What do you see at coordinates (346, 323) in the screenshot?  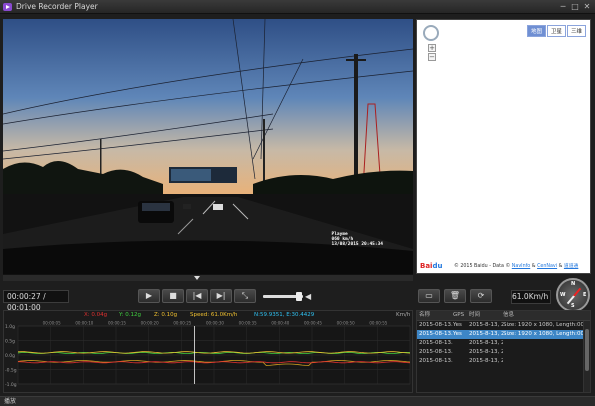 I see `x-tick-label: 00:00:50` at bounding box center [346, 323].